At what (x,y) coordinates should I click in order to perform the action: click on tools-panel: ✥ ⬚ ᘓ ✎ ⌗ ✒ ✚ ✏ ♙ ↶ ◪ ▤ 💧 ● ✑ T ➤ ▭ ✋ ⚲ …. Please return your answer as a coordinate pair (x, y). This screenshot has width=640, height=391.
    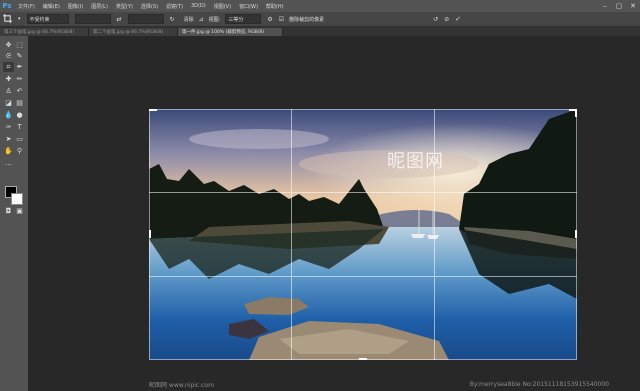
    Looking at the image, I should click on (14, 213).